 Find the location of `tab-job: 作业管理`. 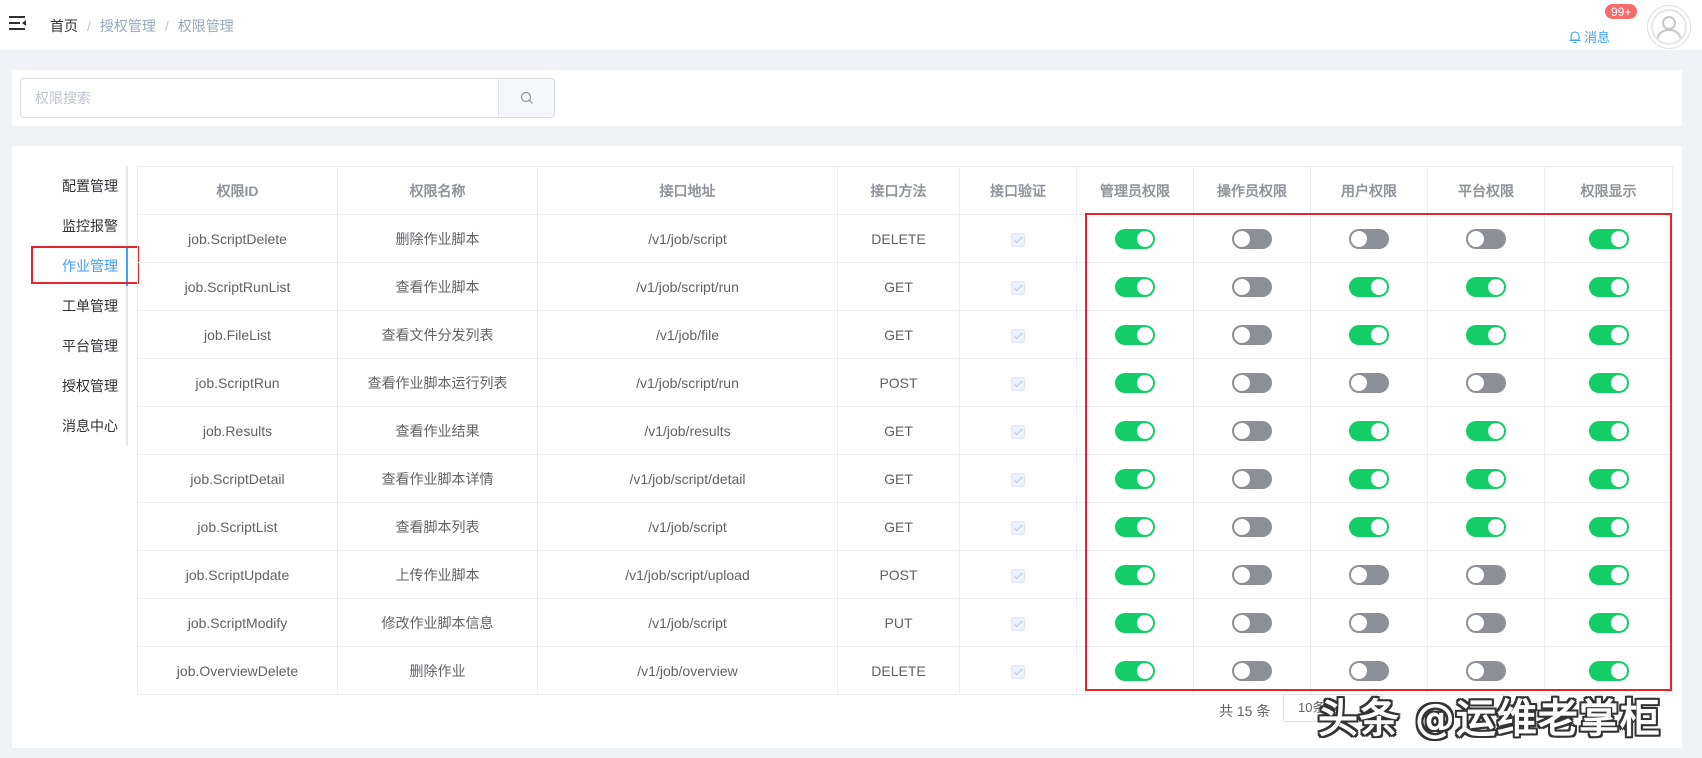

tab-job: 作业管理 is located at coordinates (80, 266).